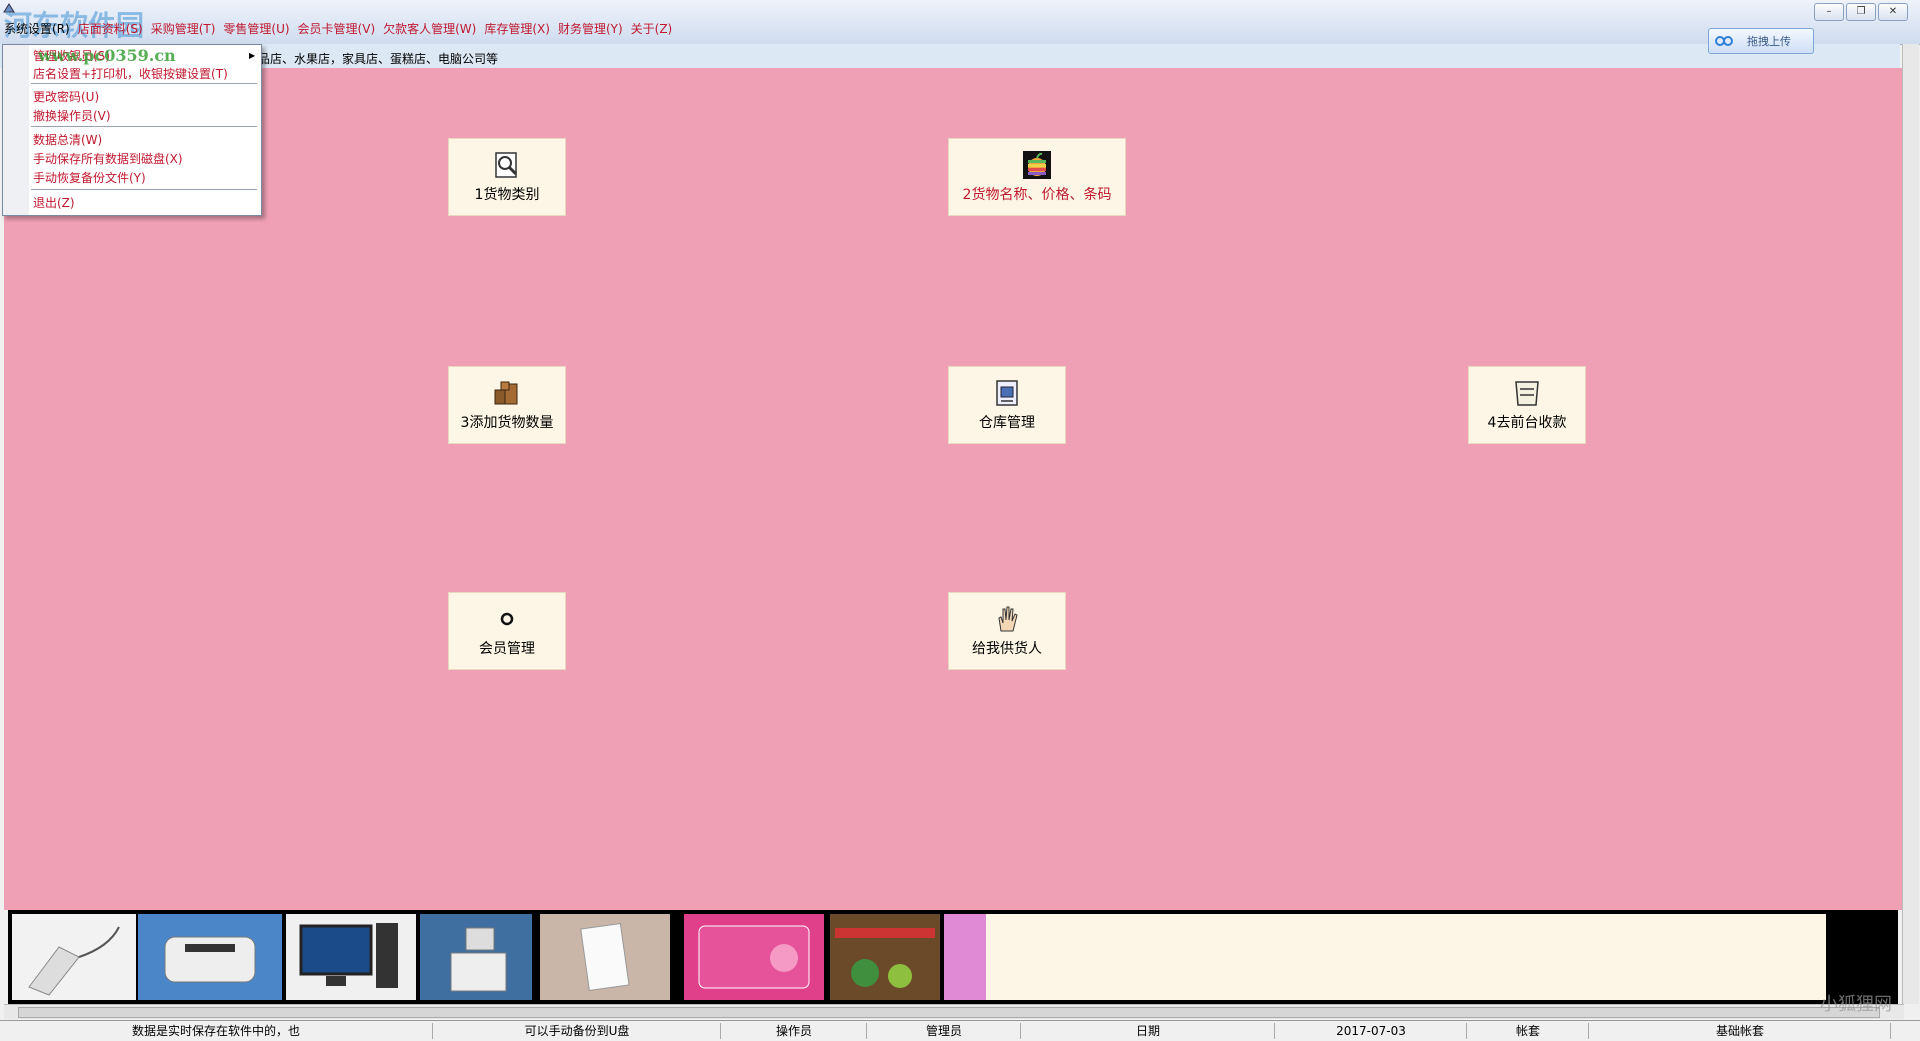 The width and height of the screenshot is (1920, 1041). What do you see at coordinates (507, 195) in the screenshot?
I see `tile-goods-category-label: 1货物类别` at bounding box center [507, 195].